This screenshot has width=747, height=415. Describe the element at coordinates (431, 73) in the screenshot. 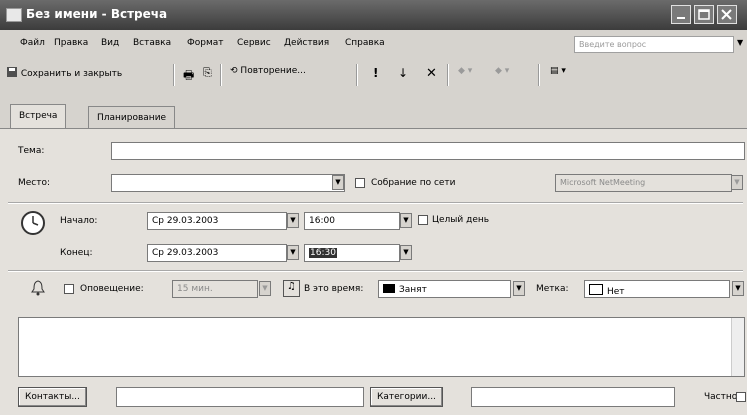

I see `delete-icon: ✕` at that location.